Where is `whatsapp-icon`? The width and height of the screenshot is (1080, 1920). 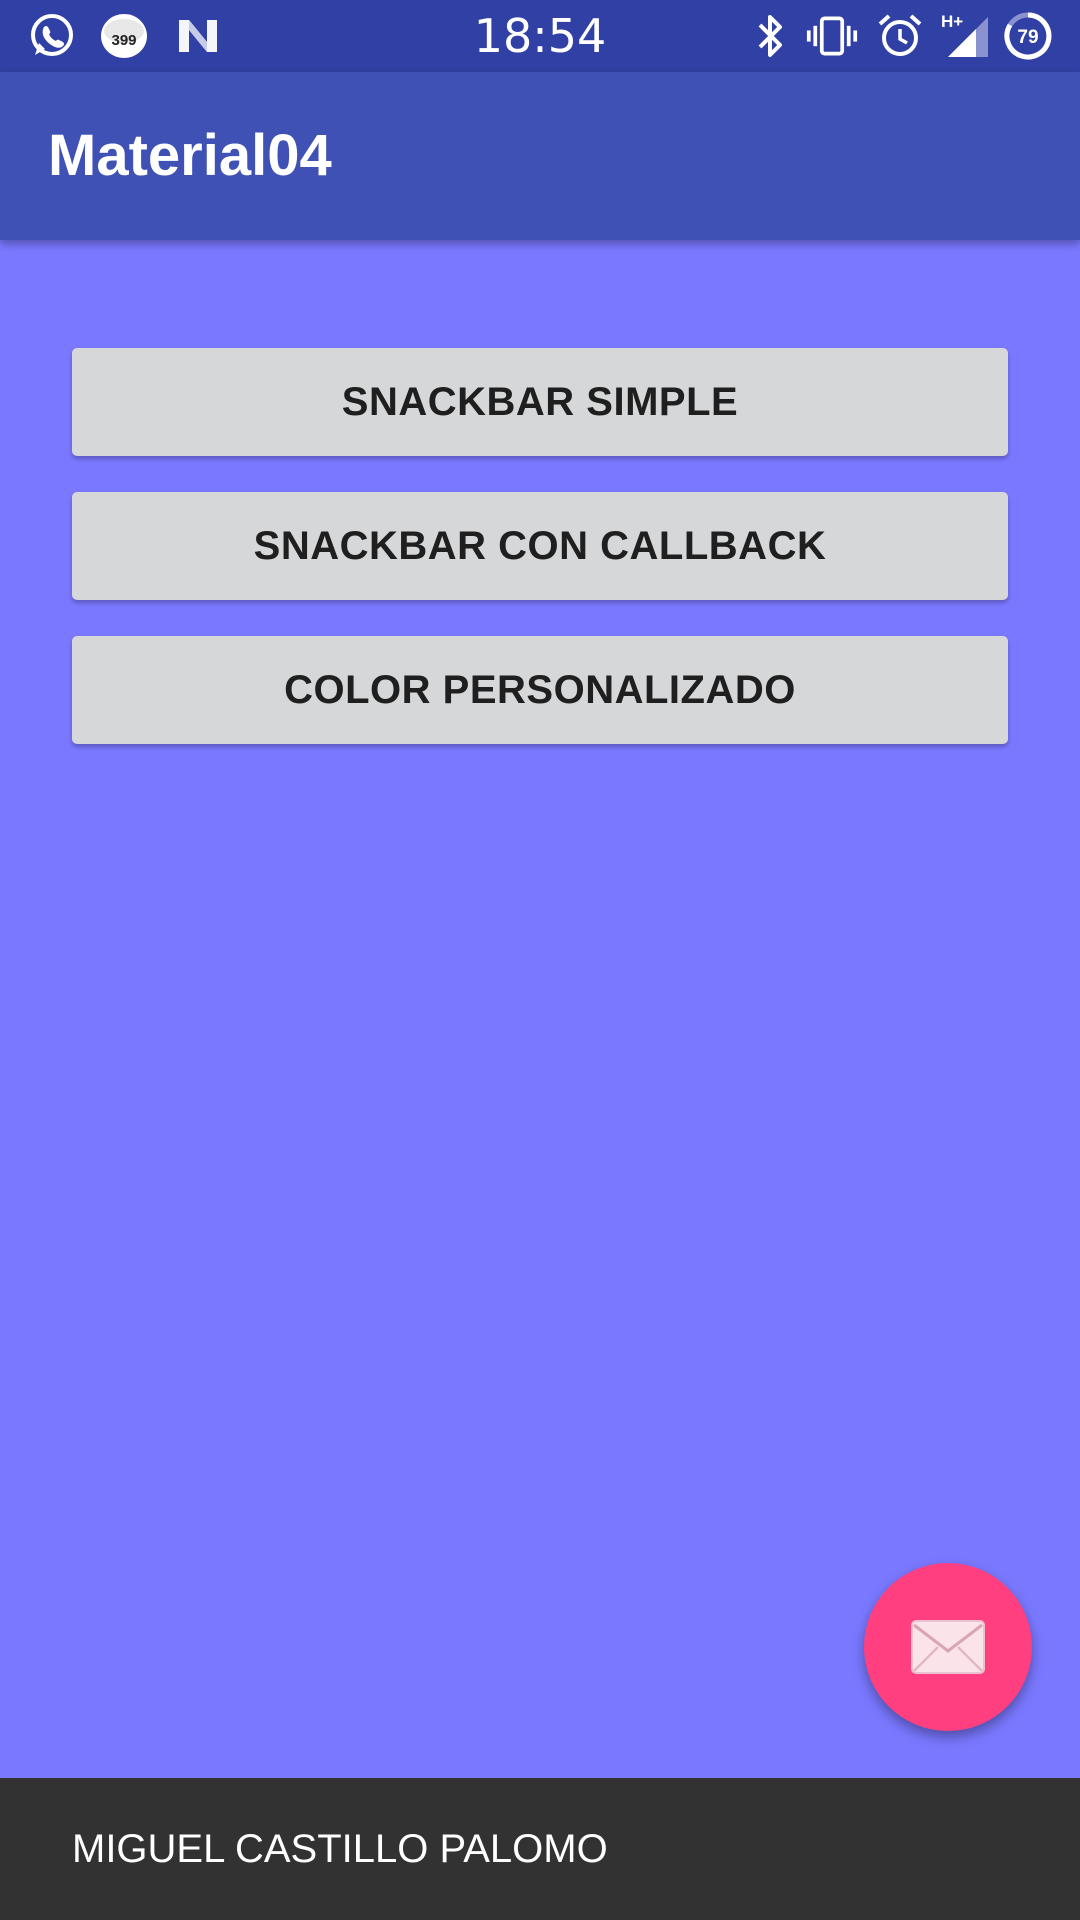
whatsapp-icon is located at coordinates (52, 36).